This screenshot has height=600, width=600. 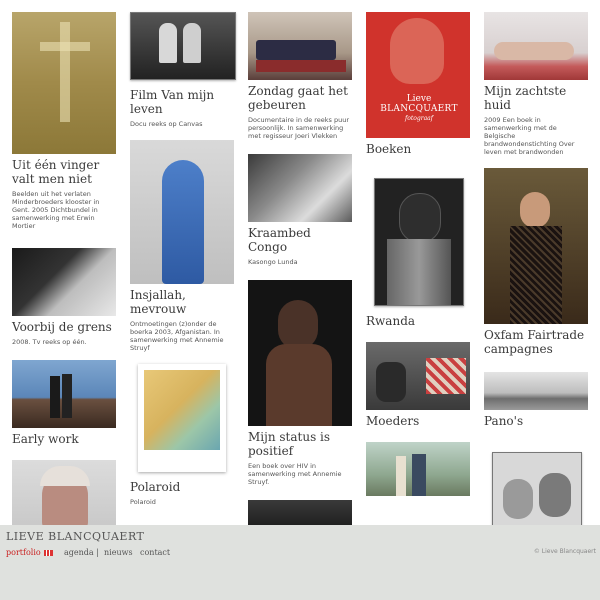 What do you see at coordinates (64, 282) in the screenshot?
I see `border-shadows-photo` at bounding box center [64, 282].